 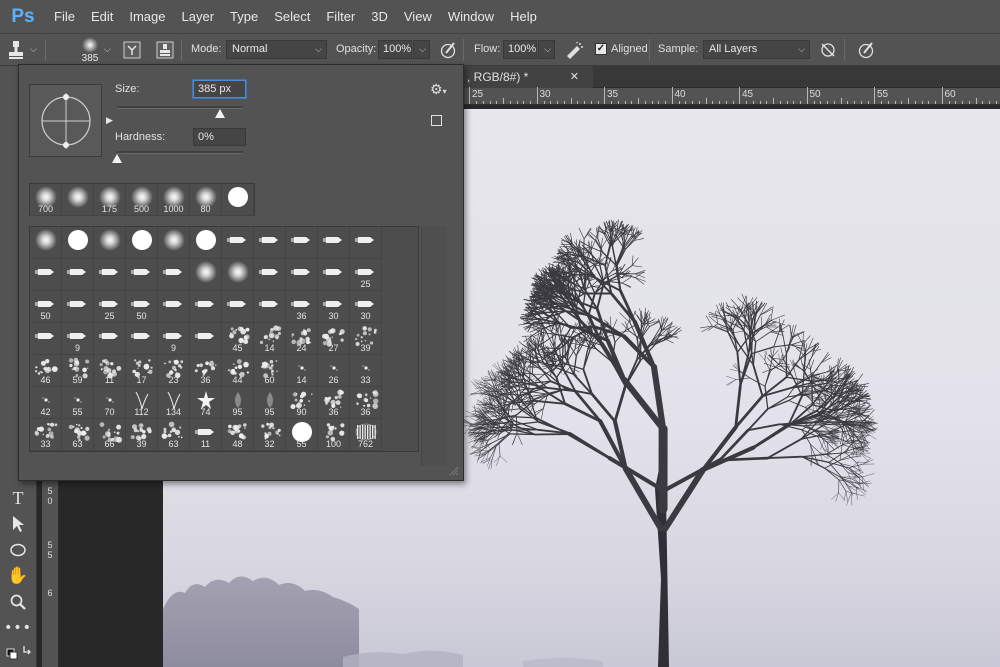 I want to click on brush-preset-cell: 66, so click(x=110, y=435).